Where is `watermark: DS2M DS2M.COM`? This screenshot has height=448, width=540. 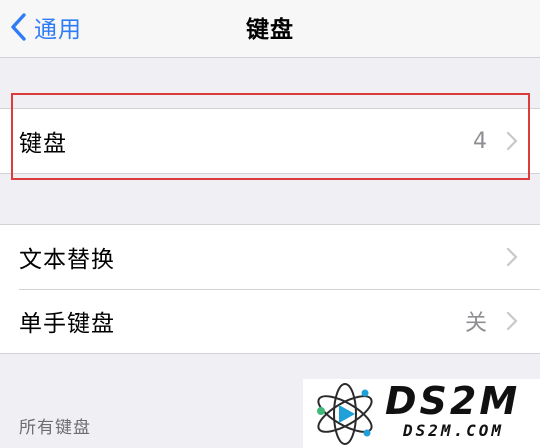 watermark: DS2M DS2M.COM is located at coordinates (421, 413).